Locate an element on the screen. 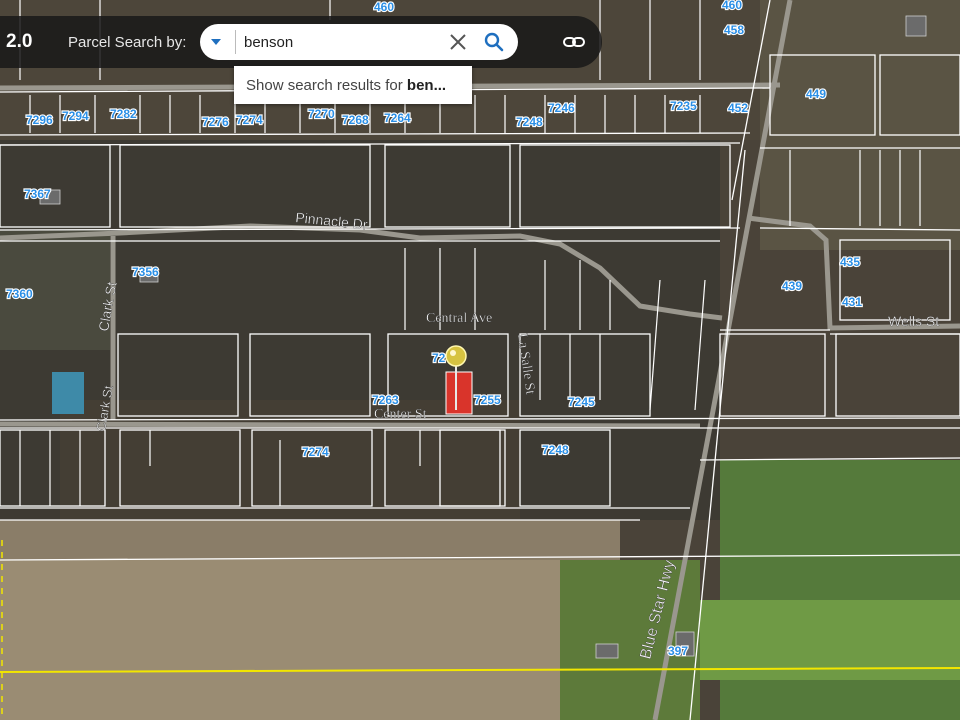 Image resolution: width=960 pixels, height=720 pixels. street-central-ave: Central Ave is located at coordinates (459, 318).